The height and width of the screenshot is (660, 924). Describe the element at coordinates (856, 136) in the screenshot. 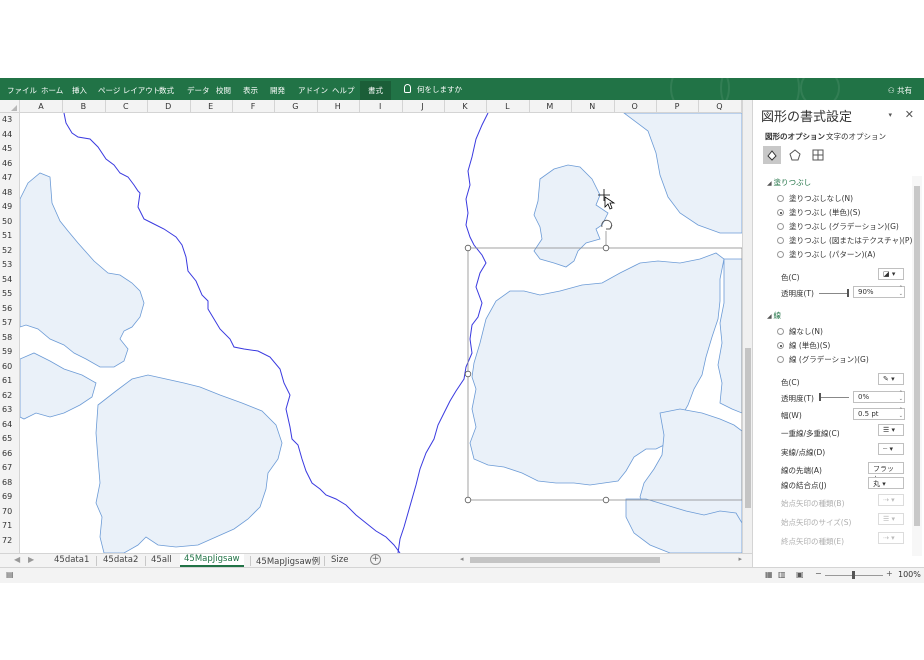

I see `tab-text-options: 文字のオプション` at that location.